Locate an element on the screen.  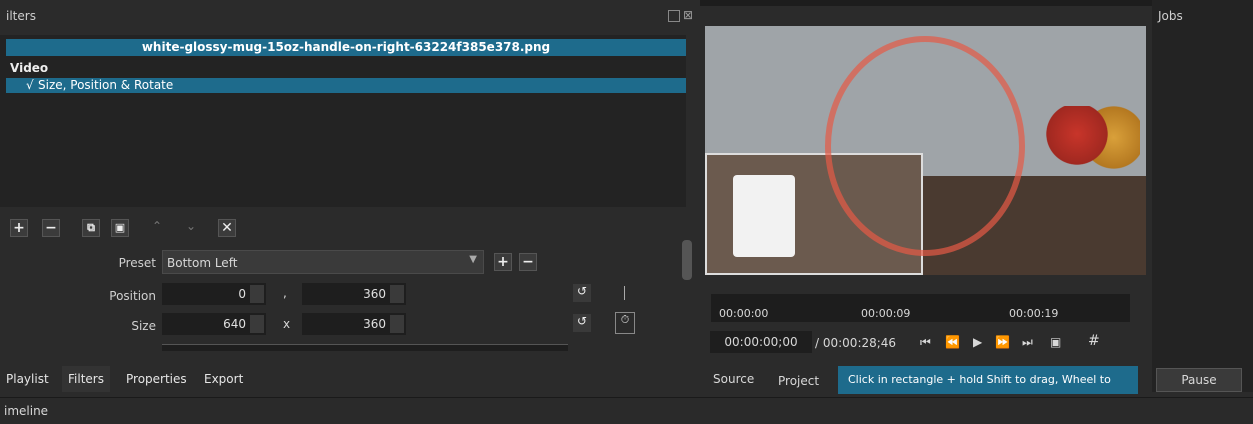
next-slider is located at coordinates (365, 347).